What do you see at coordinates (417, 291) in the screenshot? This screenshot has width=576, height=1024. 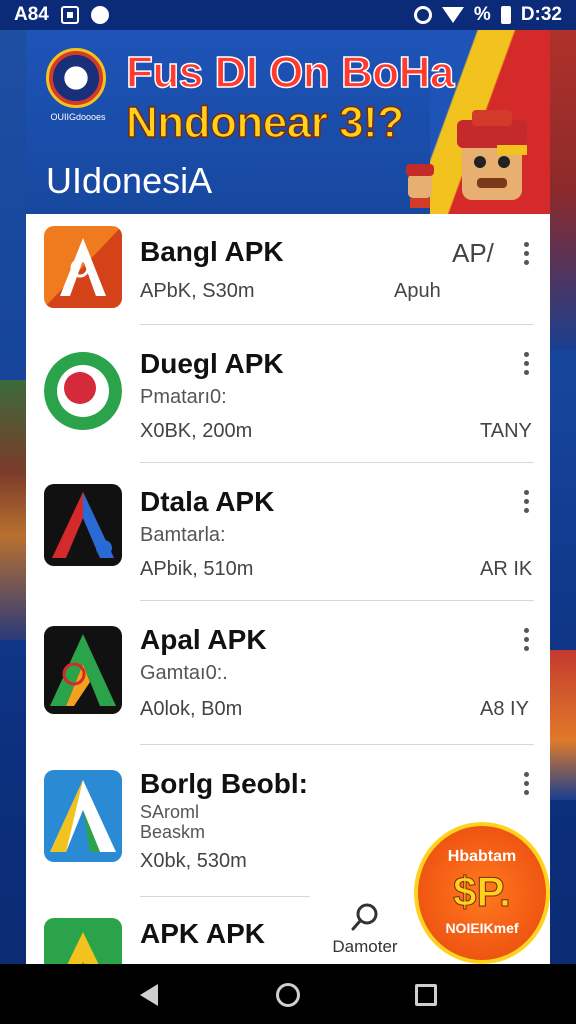 I see `app-tag-secondary: Apuh` at bounding box center [417, 291].